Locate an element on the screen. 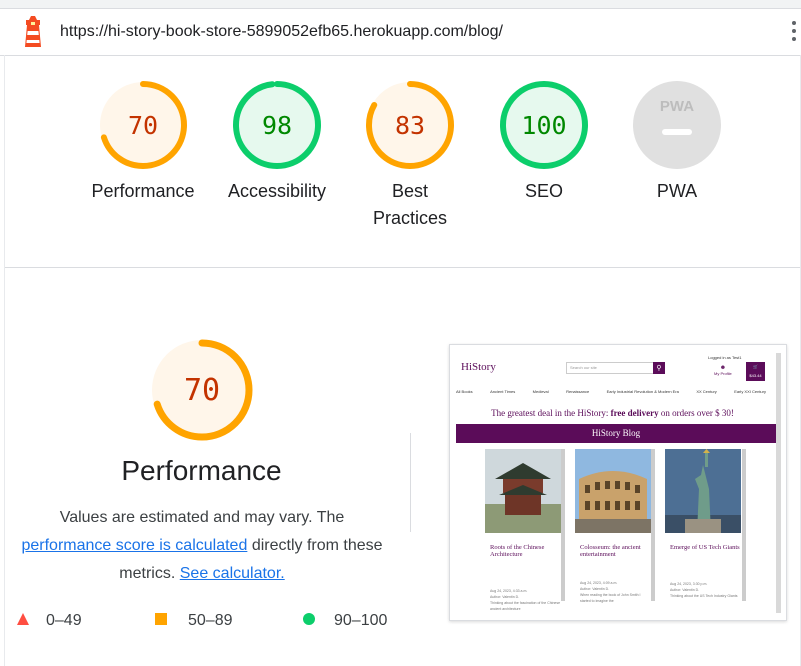  lighthouse-icon is located at coordinates (33, 31).